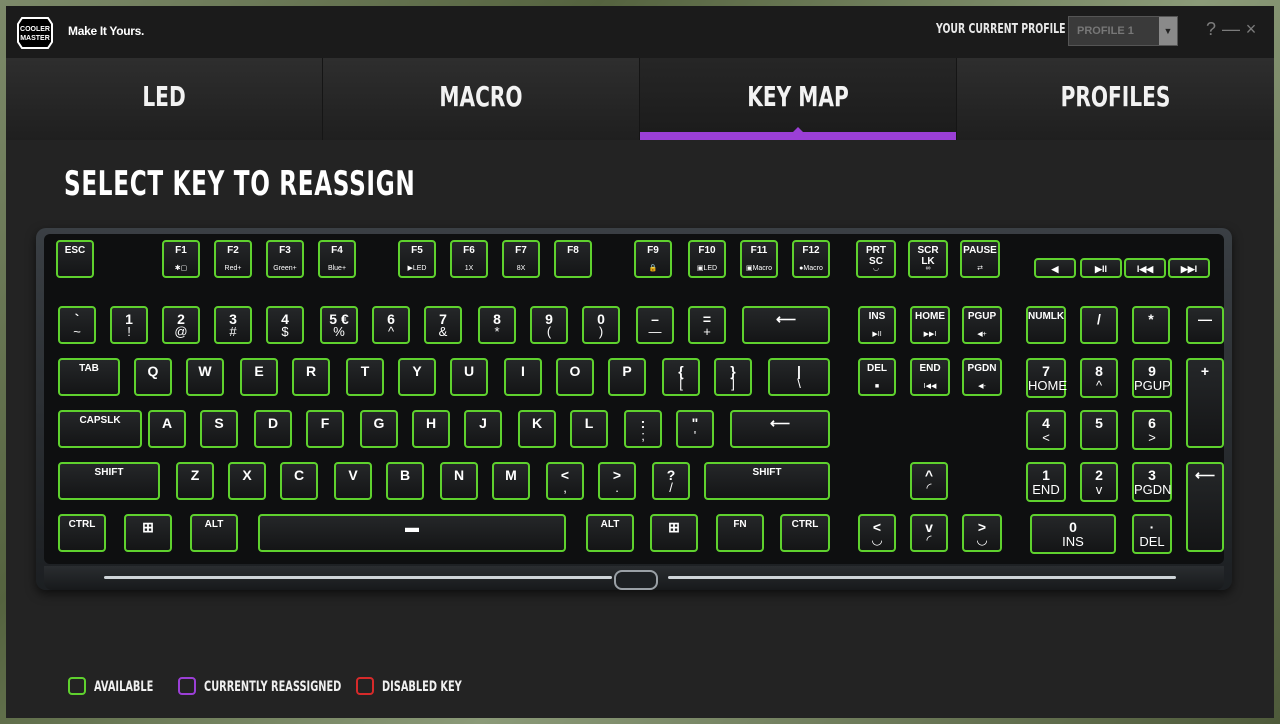  What do you see at coordinates (589, 429) in the screenshot?
I see `key-l: L` at bounding box center [589, 429].